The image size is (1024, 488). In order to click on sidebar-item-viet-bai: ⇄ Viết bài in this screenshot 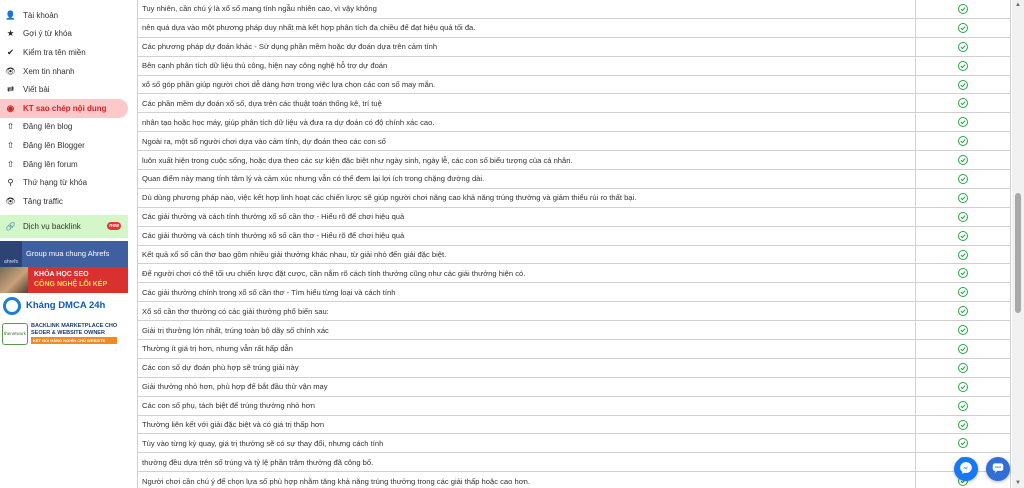, I will do `click(64, 89)`.